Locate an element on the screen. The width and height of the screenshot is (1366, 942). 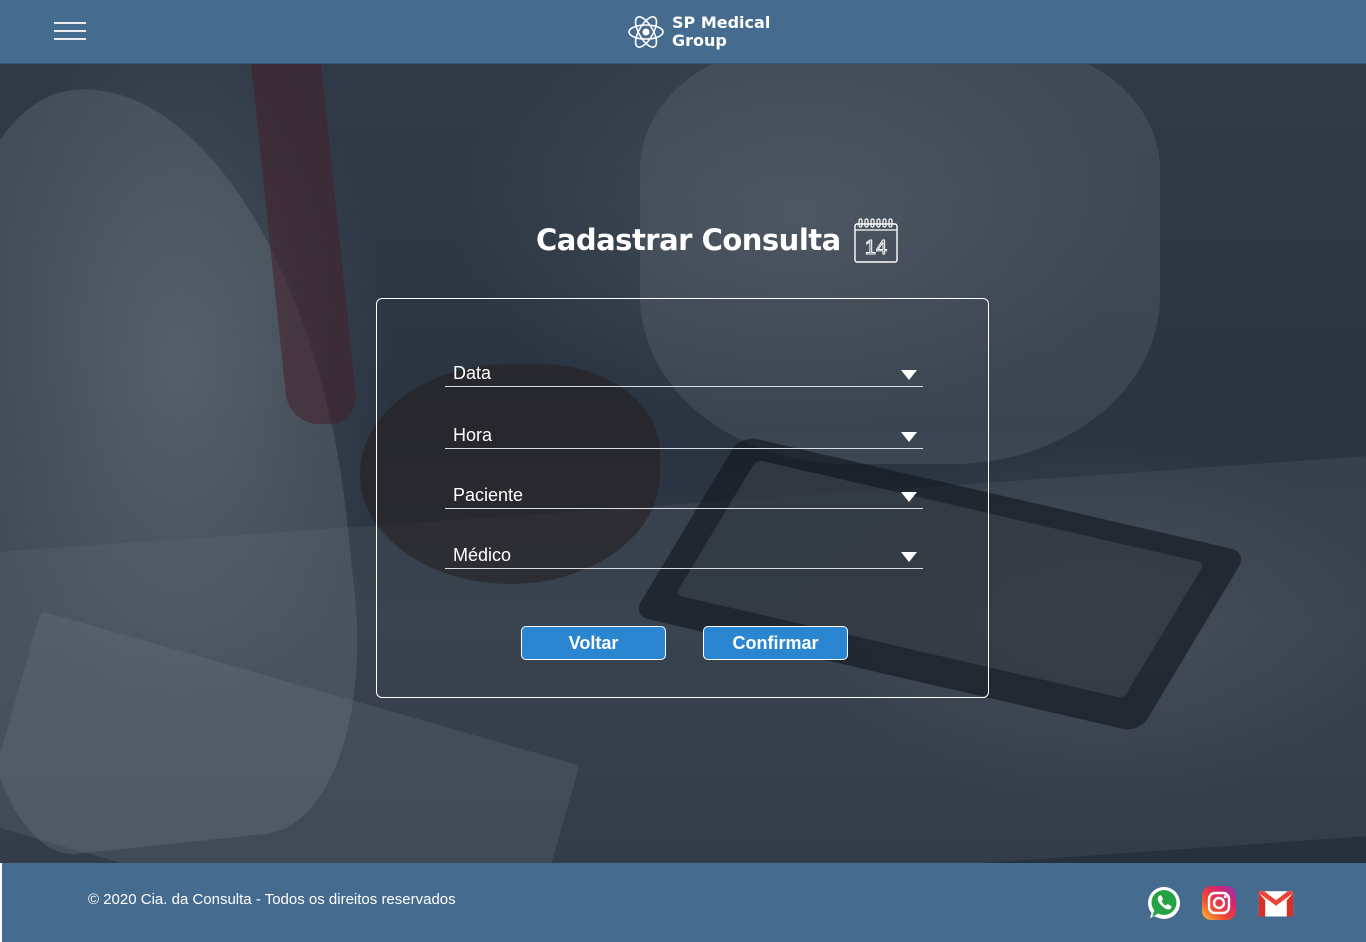
page-heading: Cadastrar Consulta 14 is located at coordinates (717, 240).